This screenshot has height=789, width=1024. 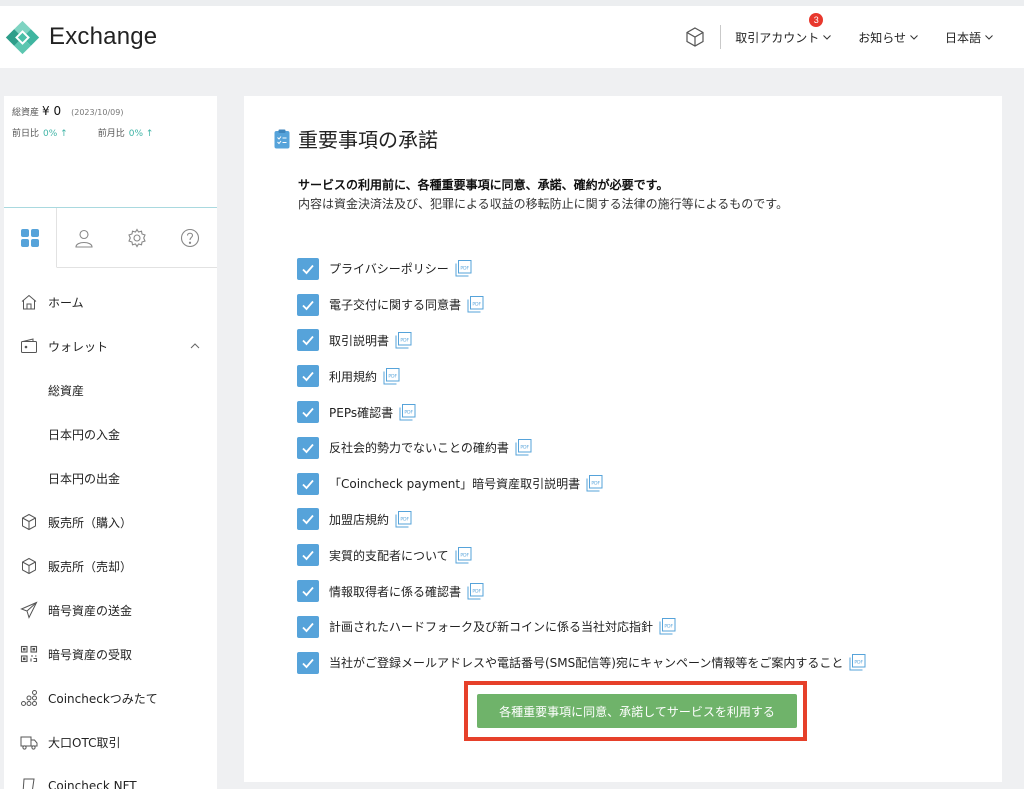 I want to click on day-change-label: 前日比, so click(x=26, y=134).